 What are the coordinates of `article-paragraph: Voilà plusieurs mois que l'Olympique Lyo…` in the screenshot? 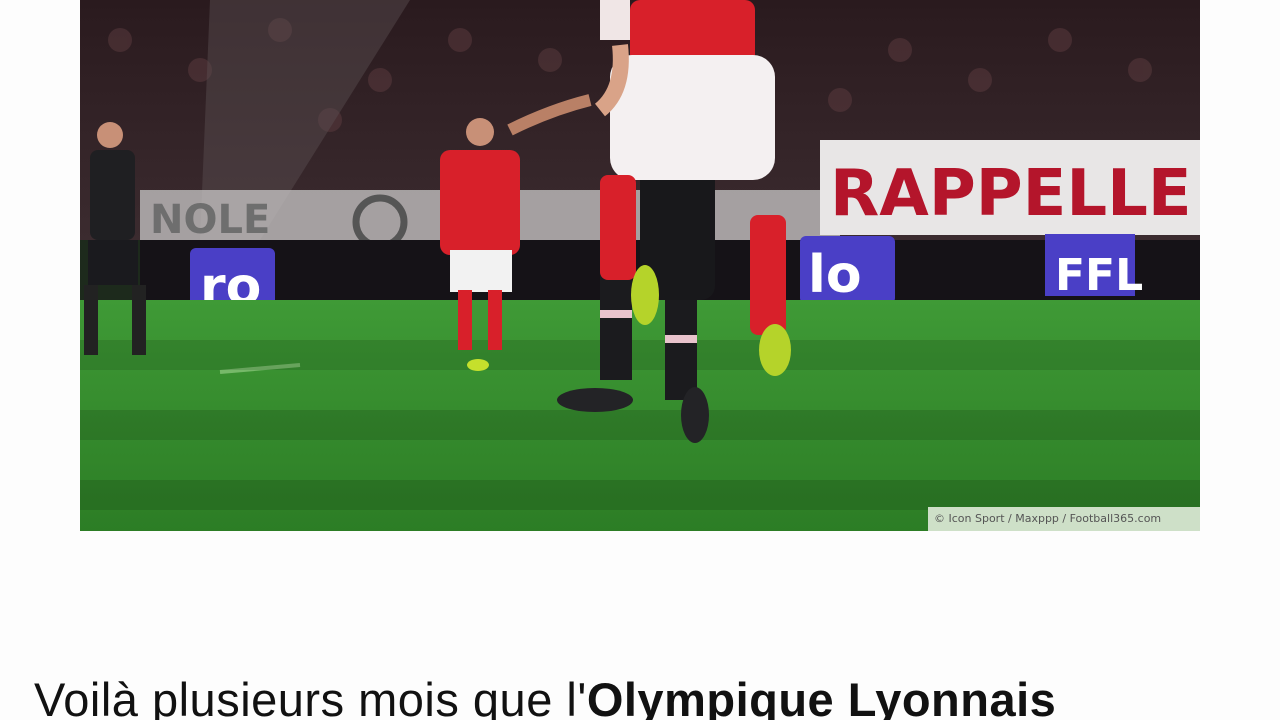 It's located at (545, 696).